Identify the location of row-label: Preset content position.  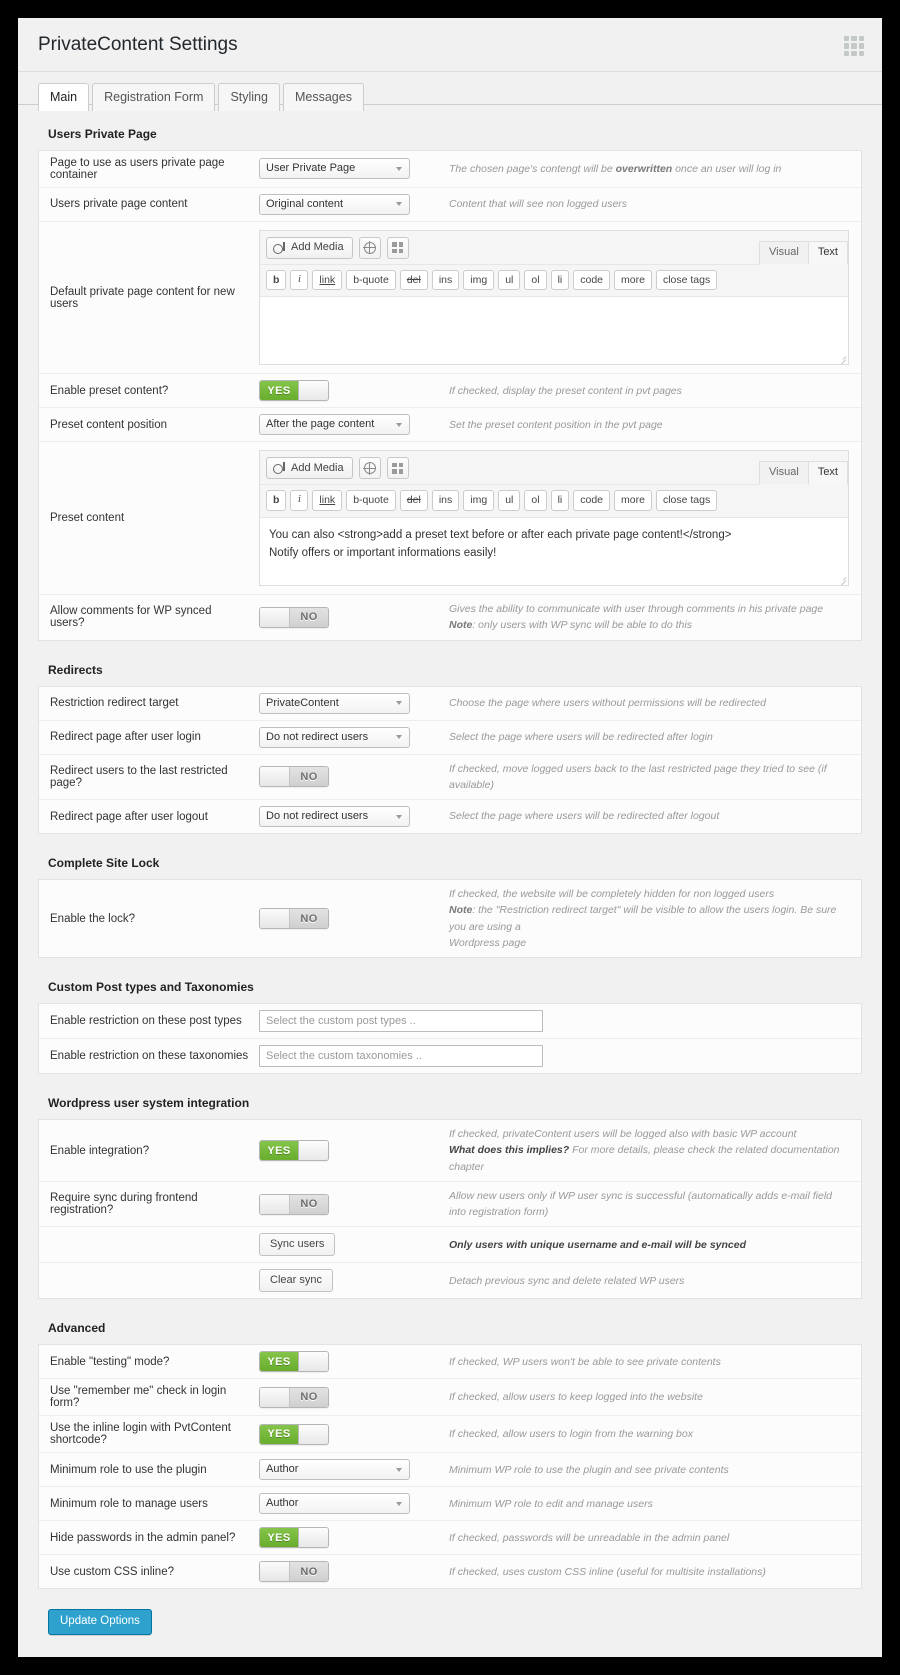
(108, 424).